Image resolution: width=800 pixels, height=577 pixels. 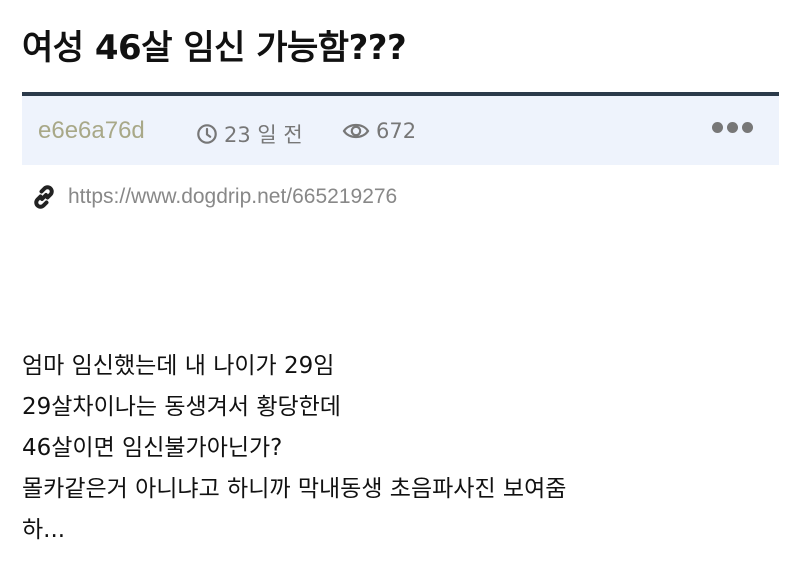 What do you see at coordinates (232, 197) in the screenshot?
I see `post-url: https://www.dogdrip.net/665219276` at bounding box center [232, 197].